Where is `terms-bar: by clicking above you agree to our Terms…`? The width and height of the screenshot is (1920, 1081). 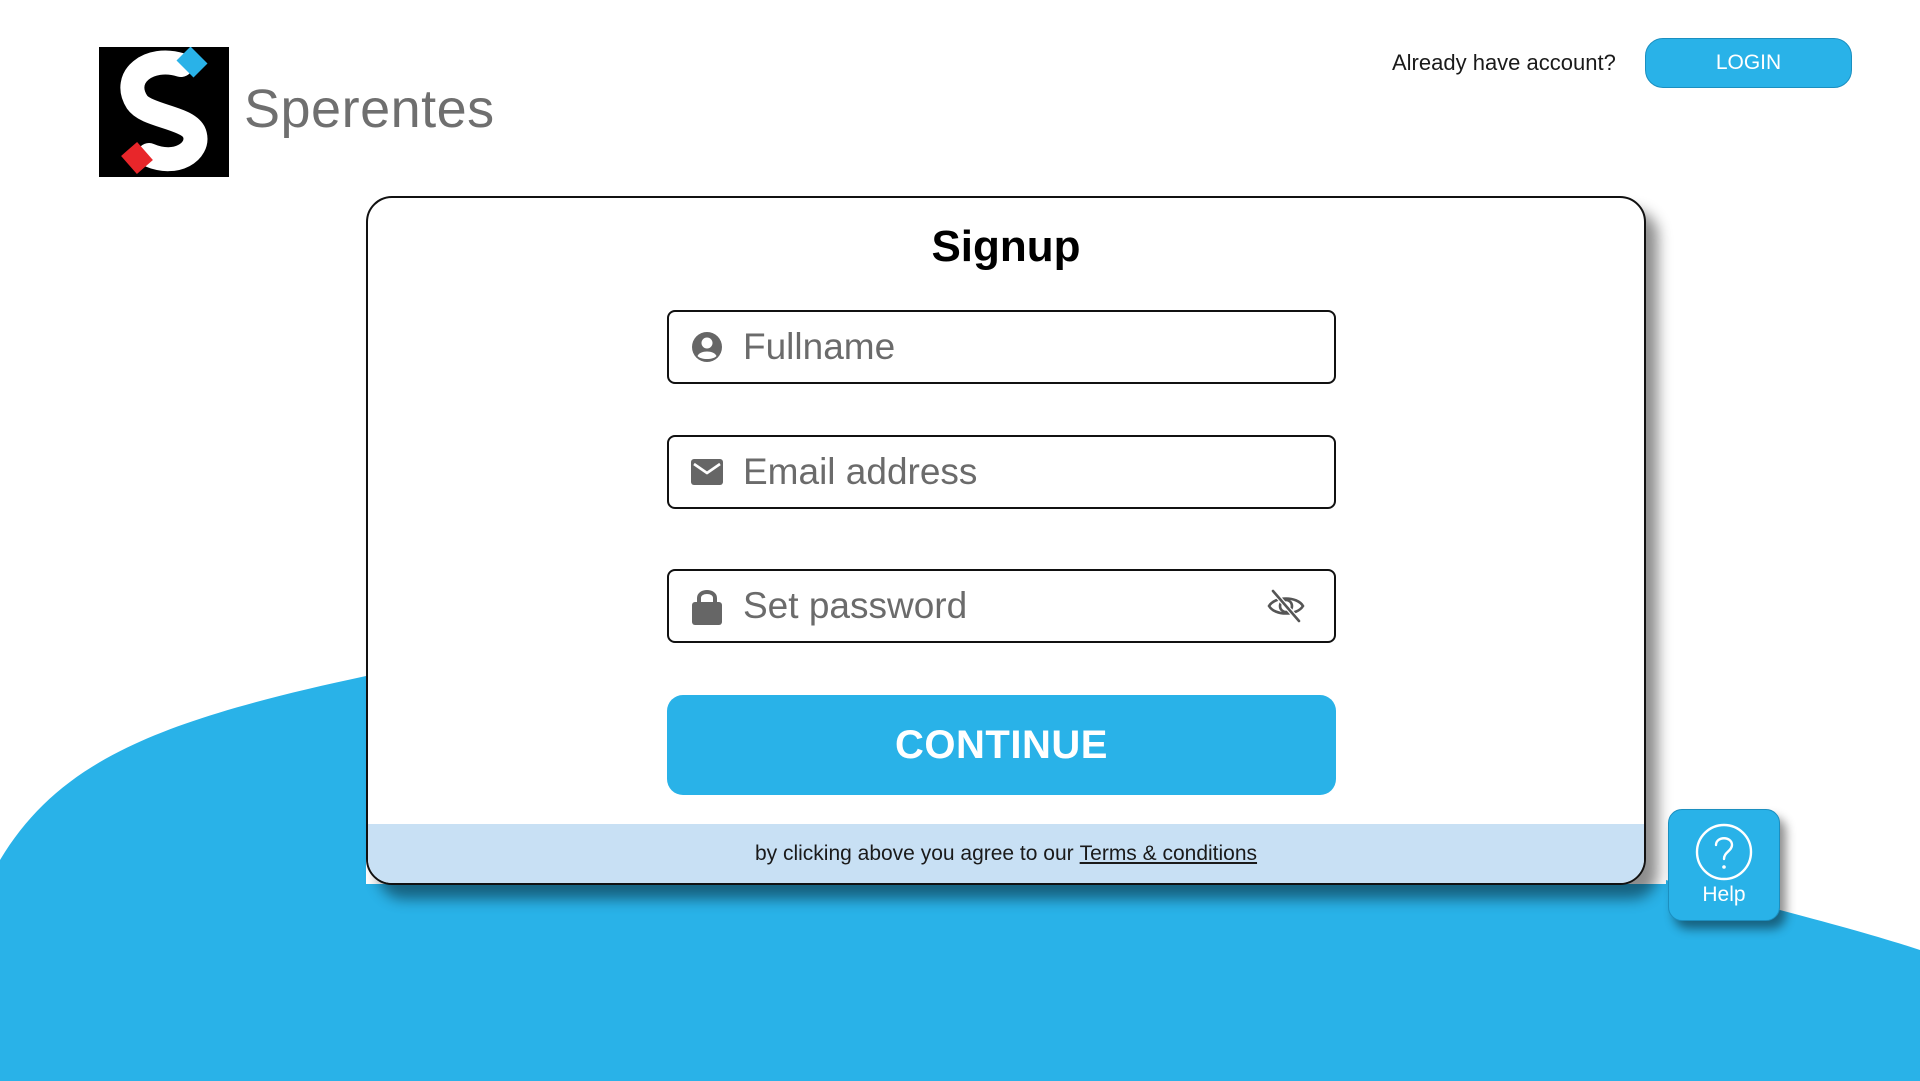
terms-bar: by clicking above you agree to our Terms… is located at coordinates (1006, 853).